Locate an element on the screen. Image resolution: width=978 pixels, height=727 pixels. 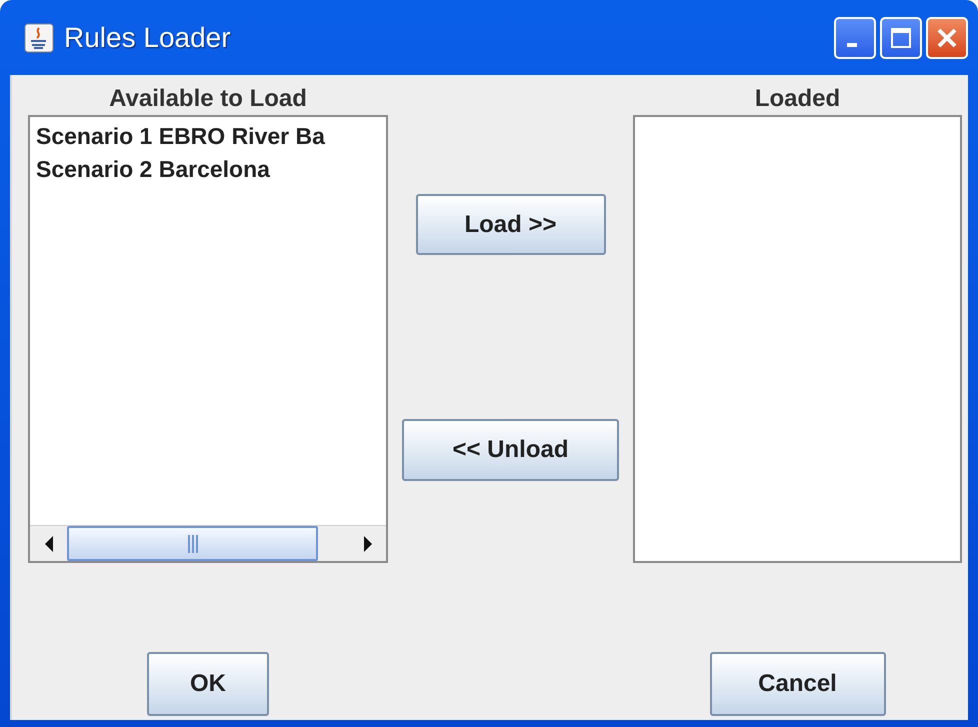
maximize-button is located at coordinates (901, 37).